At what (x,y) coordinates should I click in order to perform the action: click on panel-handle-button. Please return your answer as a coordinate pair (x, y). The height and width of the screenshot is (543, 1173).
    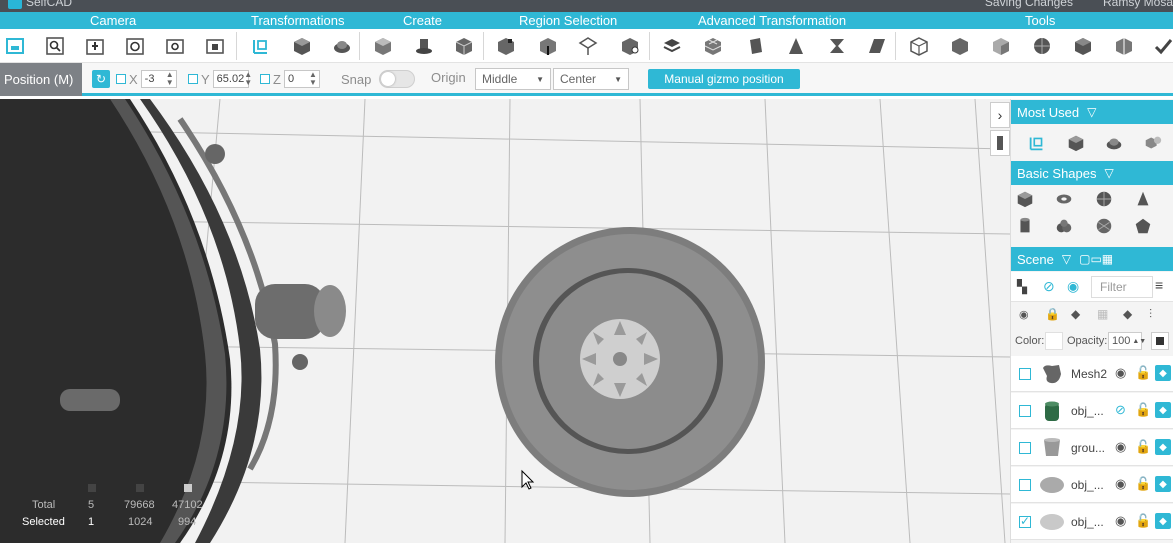
    Looking at the image, I should click on (1000, 143).